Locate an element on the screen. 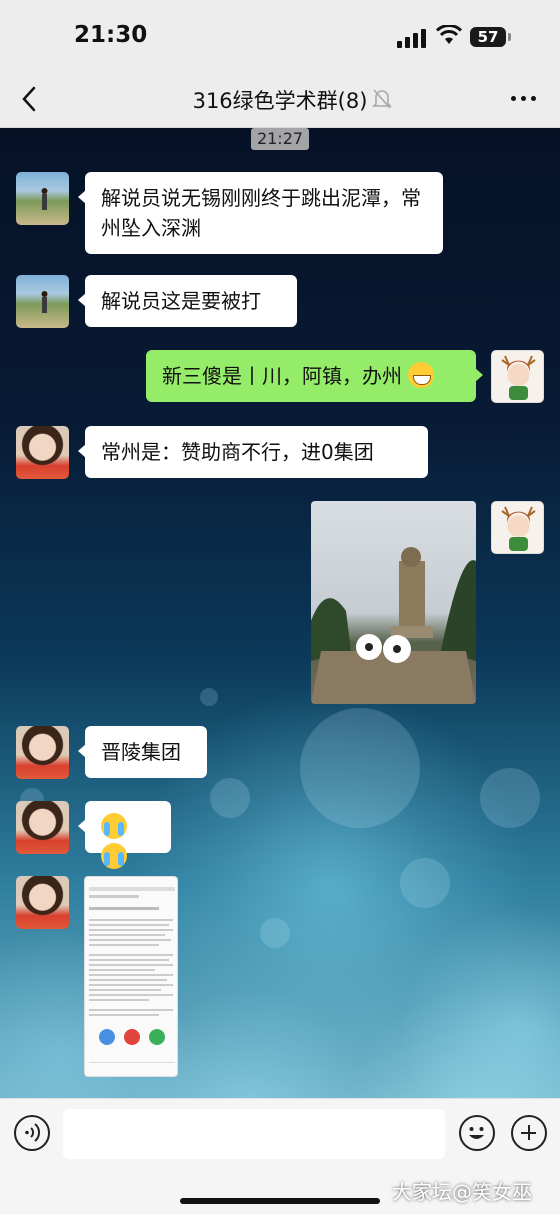  chat-header: 316绿色学术群(8) is located at coordinates (280, 99).